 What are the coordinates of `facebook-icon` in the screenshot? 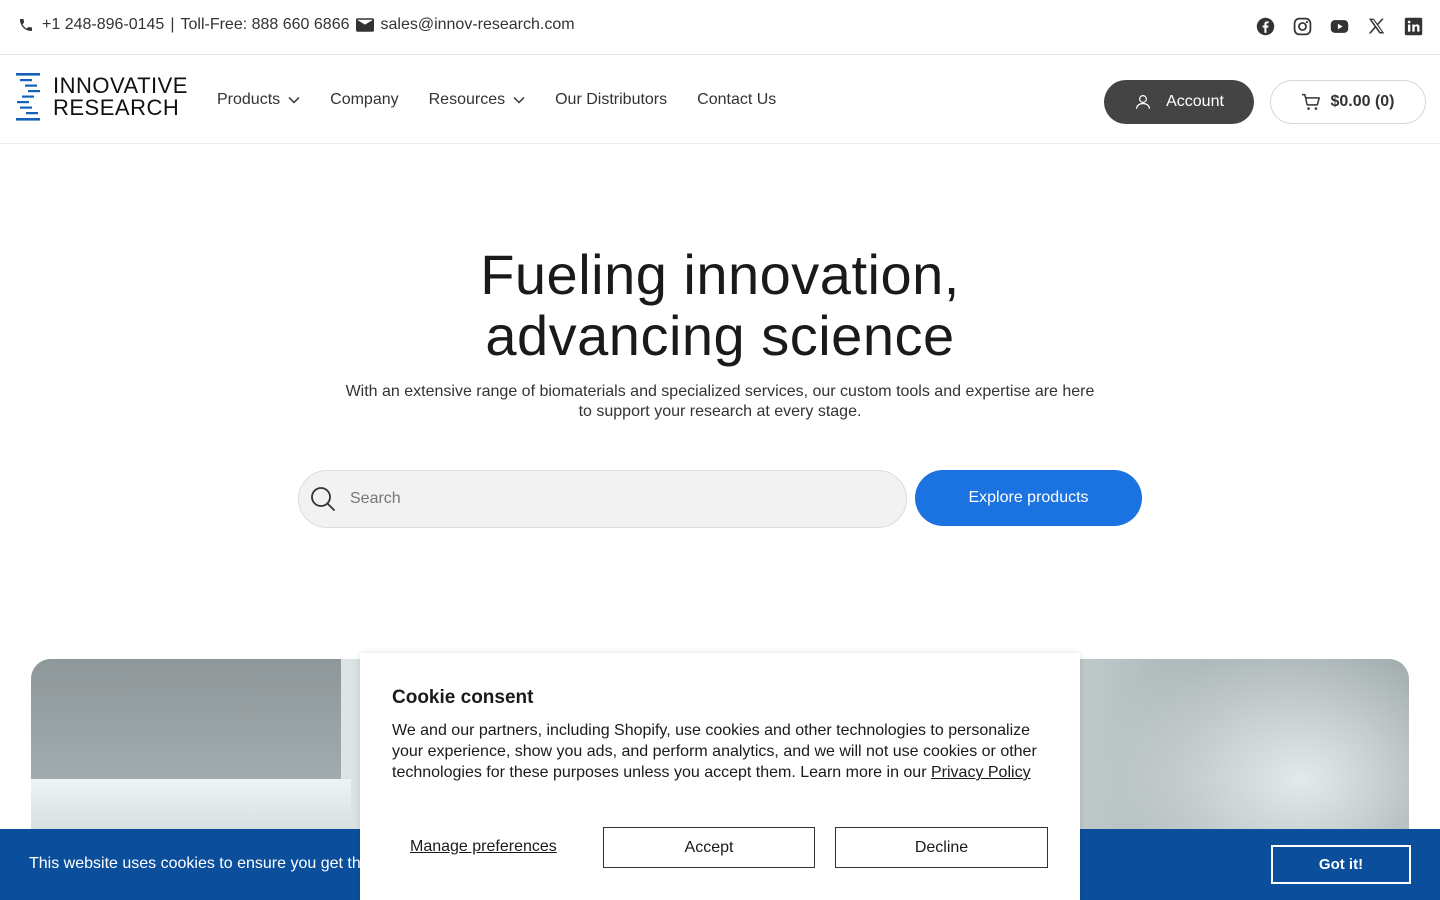 It's located at (1265, 26).